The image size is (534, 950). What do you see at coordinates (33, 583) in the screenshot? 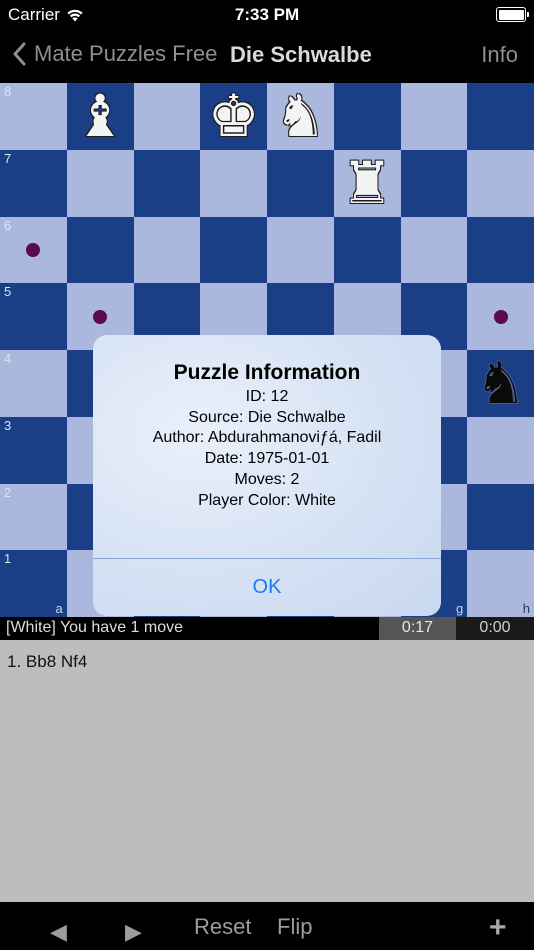
I see `square-a1: 1a` at bounding box center [33, 583].